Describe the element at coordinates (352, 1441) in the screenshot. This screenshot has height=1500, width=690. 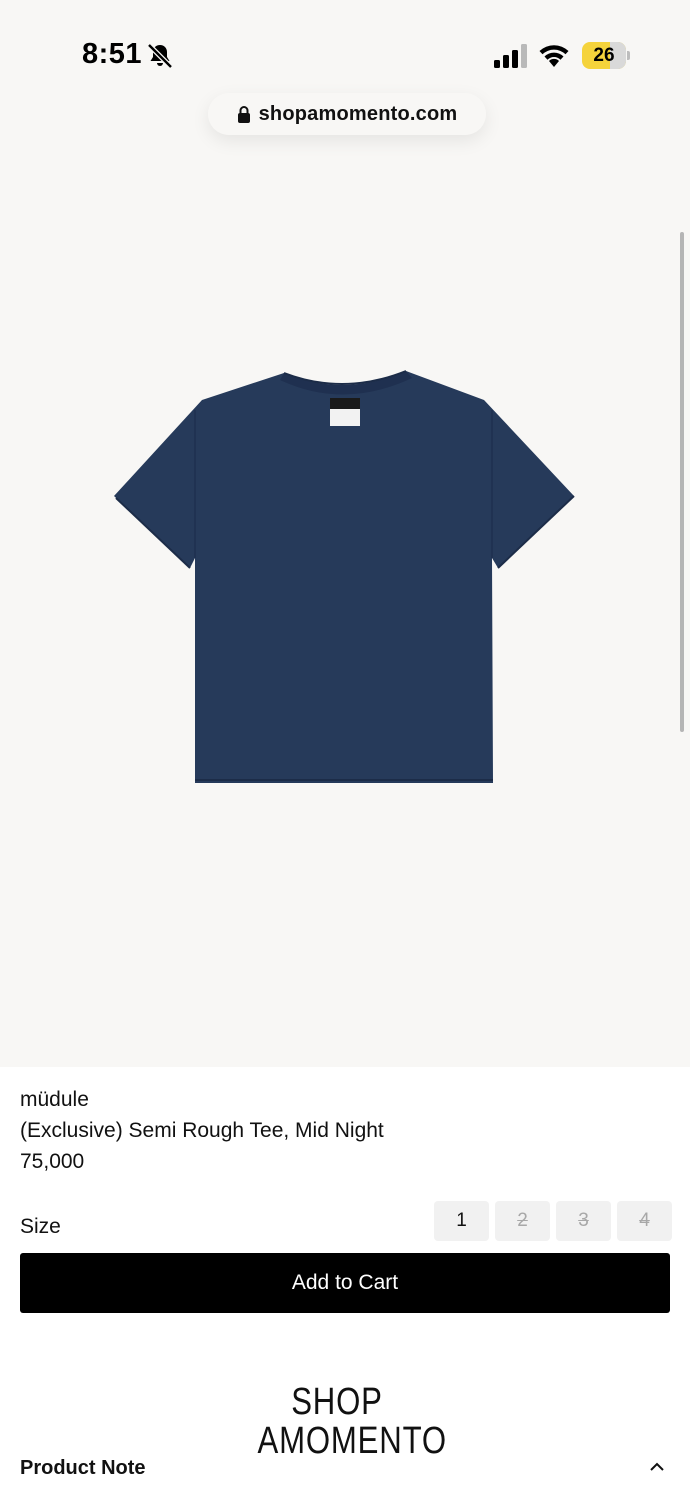
I see `logo-line-2: AMOMENTO` at that location.